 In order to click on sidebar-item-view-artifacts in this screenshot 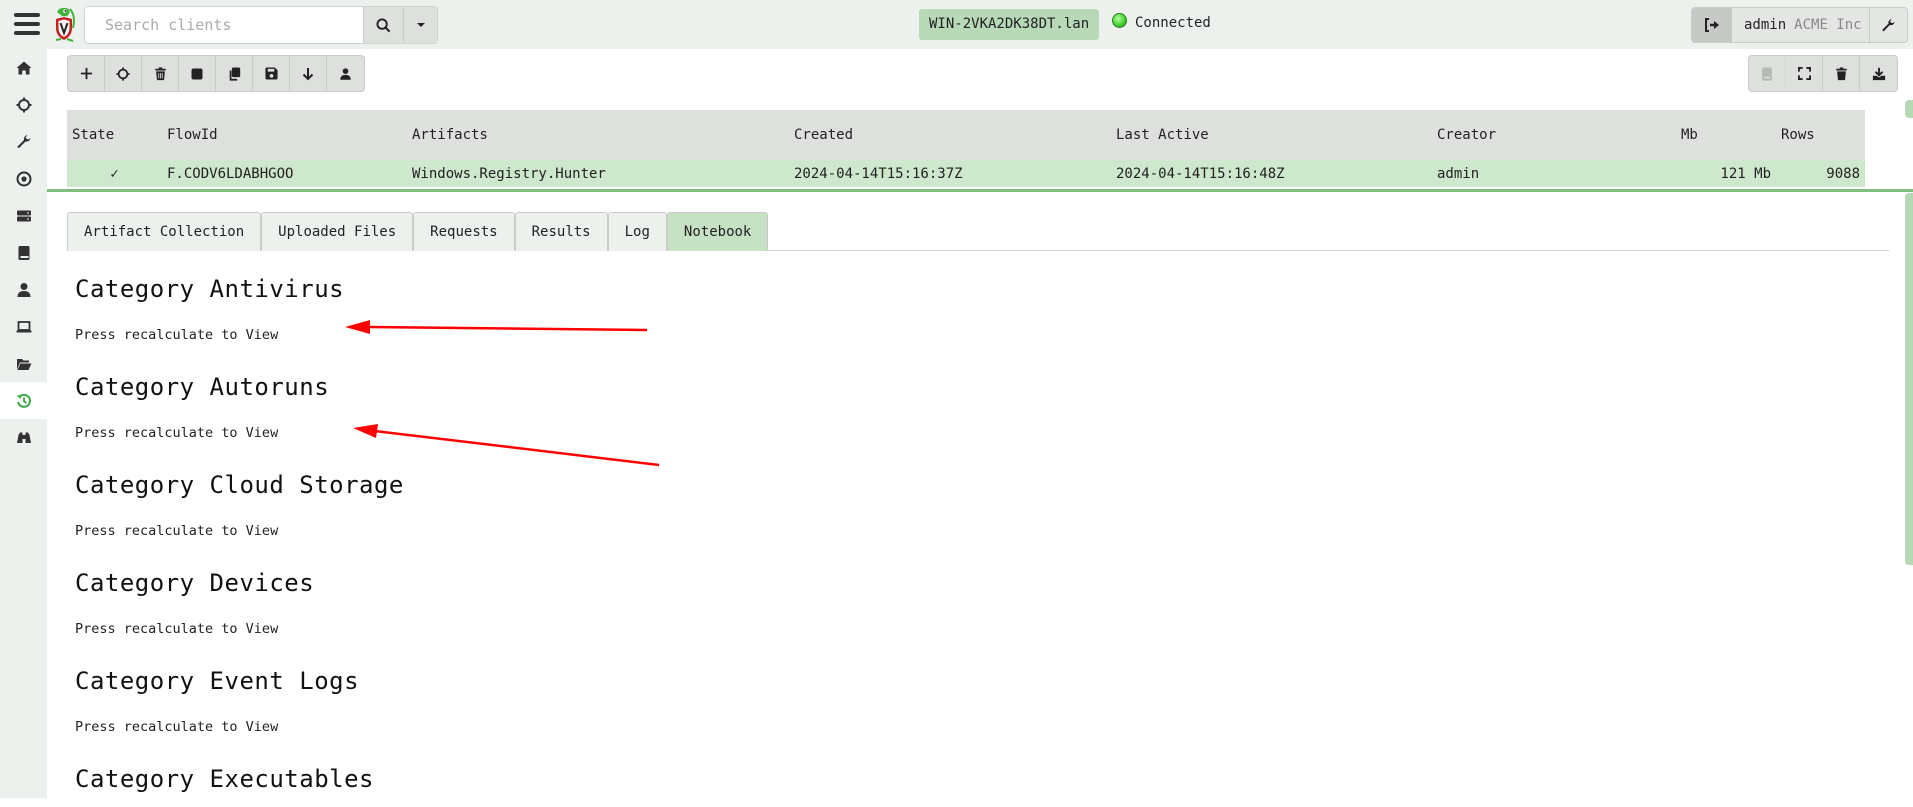, I will do `click(23, 178)`.